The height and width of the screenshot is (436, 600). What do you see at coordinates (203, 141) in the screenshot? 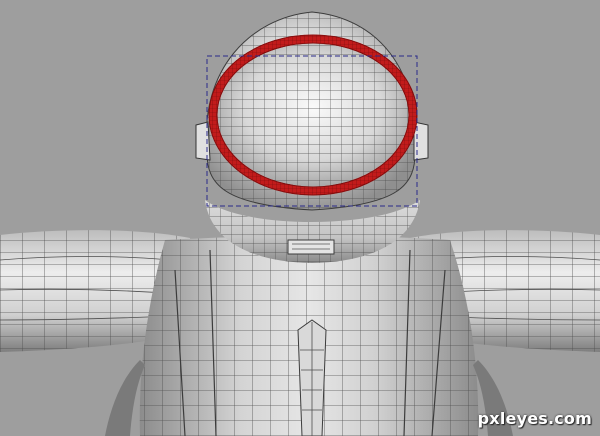
I see `helmet-left-ear-pad` at bounding box center [203, 141].